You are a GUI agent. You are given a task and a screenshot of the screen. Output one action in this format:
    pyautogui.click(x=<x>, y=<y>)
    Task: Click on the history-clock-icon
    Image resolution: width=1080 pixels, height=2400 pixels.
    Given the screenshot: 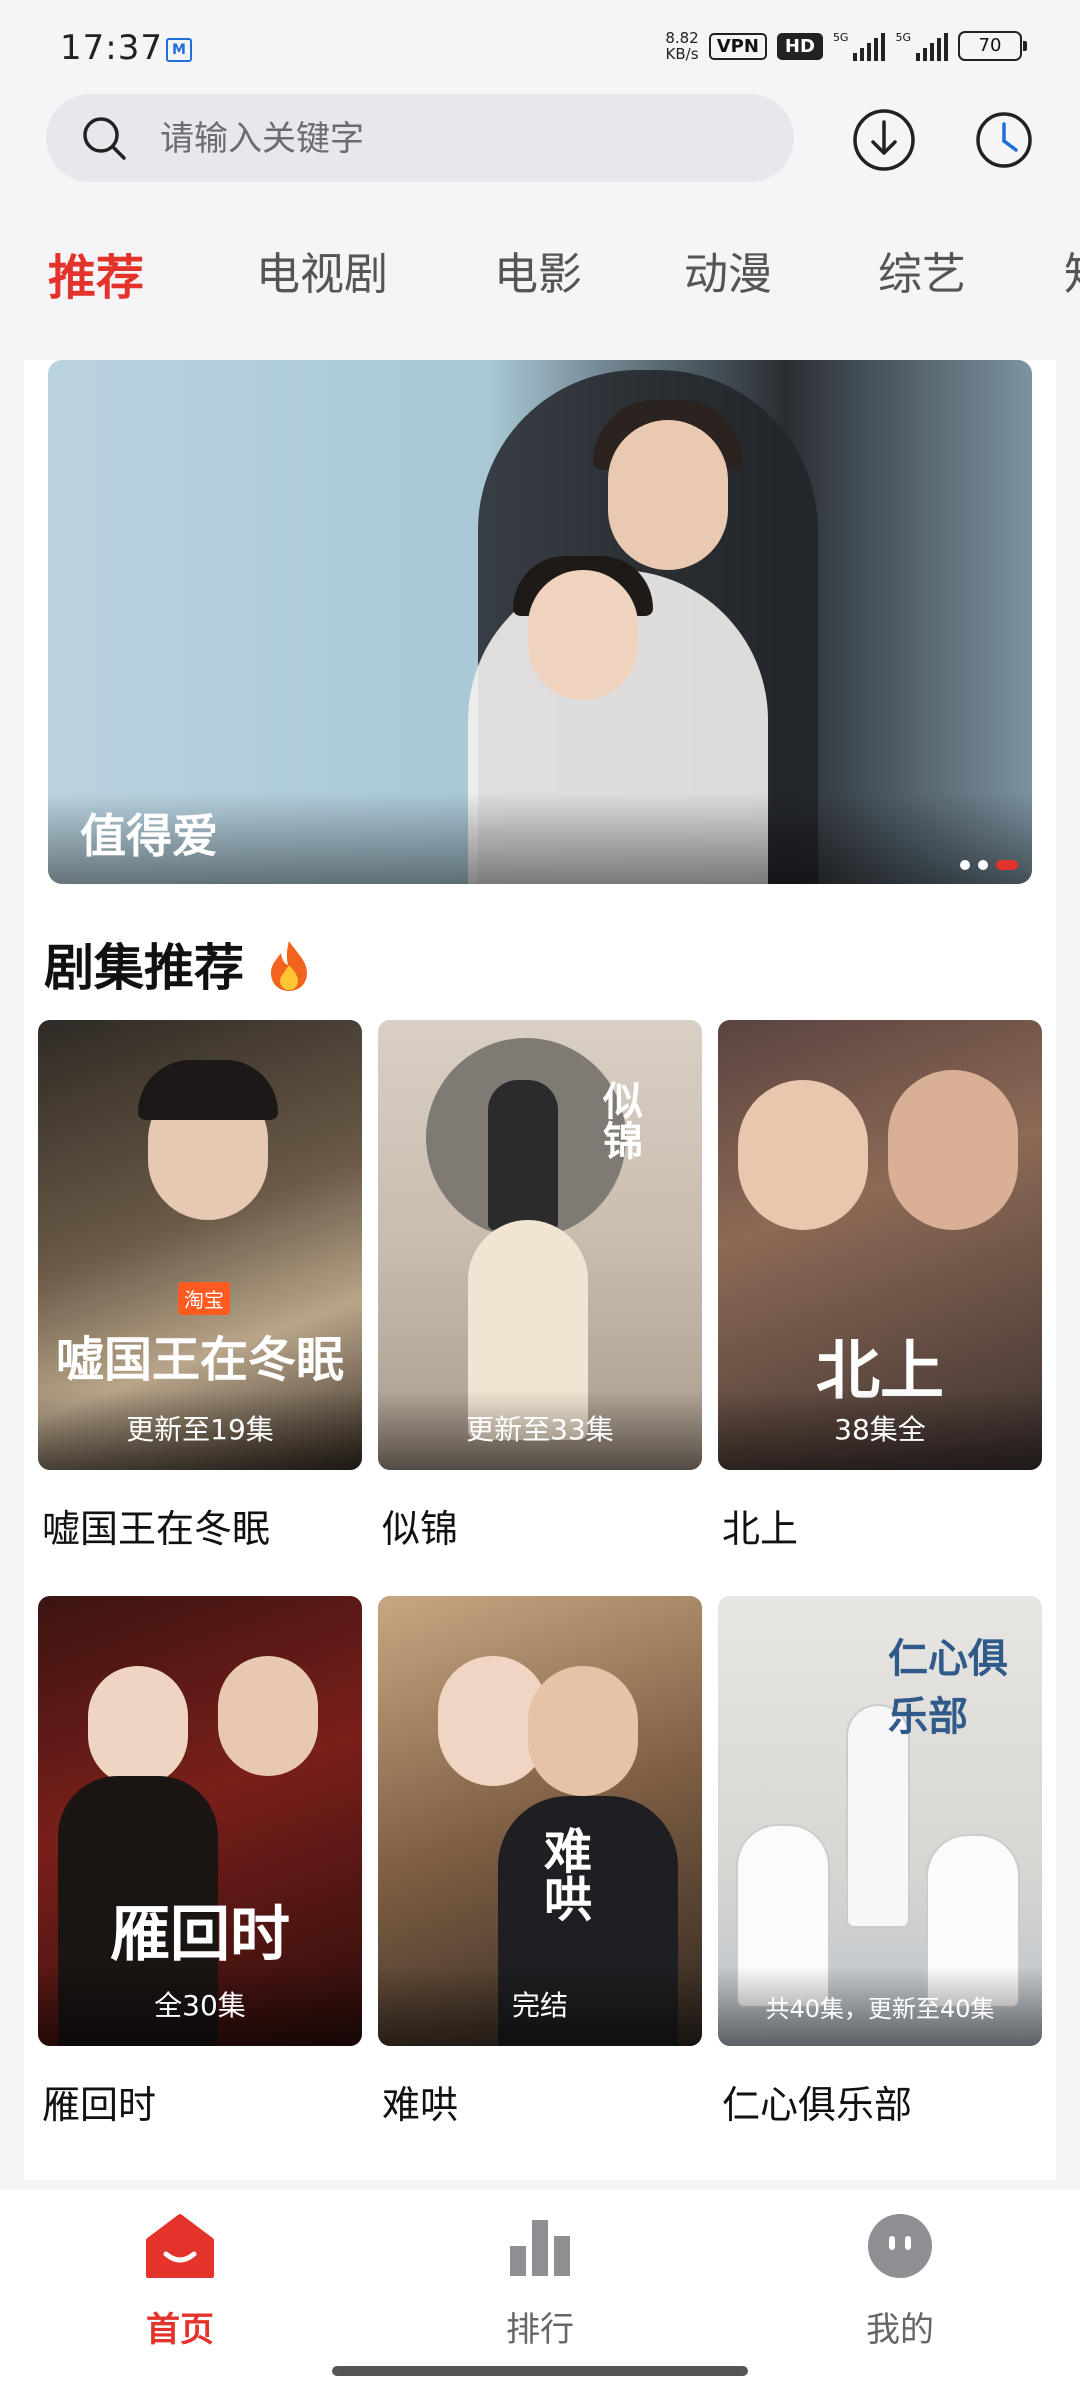 What is the action you would take?
    pyautogui.click(x=1004, y=140)
    